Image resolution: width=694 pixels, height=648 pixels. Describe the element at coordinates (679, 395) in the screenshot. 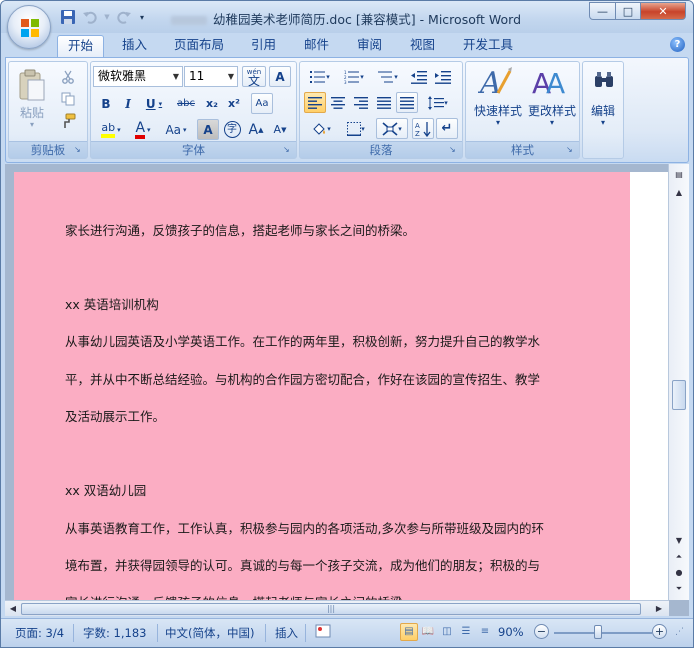

I see `vertical-scroll-thumb` at that location.